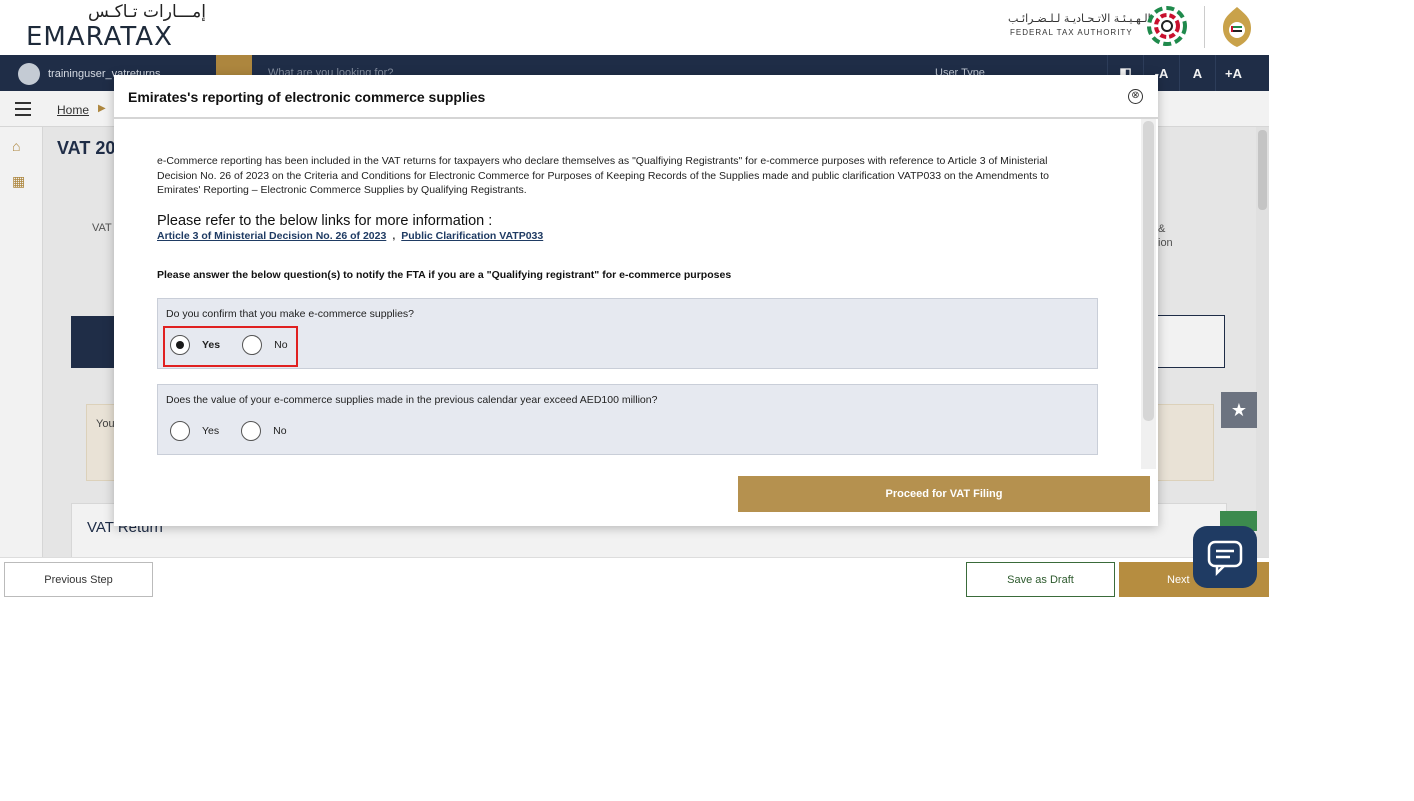  Describe the element at coordinates (147, 12) in the screenshot. I see `logo-arabic: إمـــارات تـاكـس` at that location.